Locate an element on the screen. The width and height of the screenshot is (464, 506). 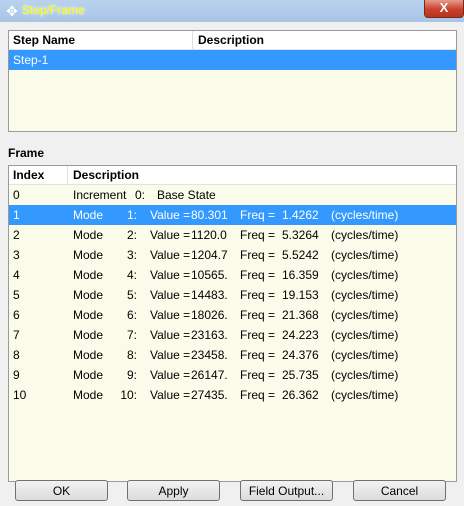
frame-number-cell: 8: is located at coordinates (131, 355).